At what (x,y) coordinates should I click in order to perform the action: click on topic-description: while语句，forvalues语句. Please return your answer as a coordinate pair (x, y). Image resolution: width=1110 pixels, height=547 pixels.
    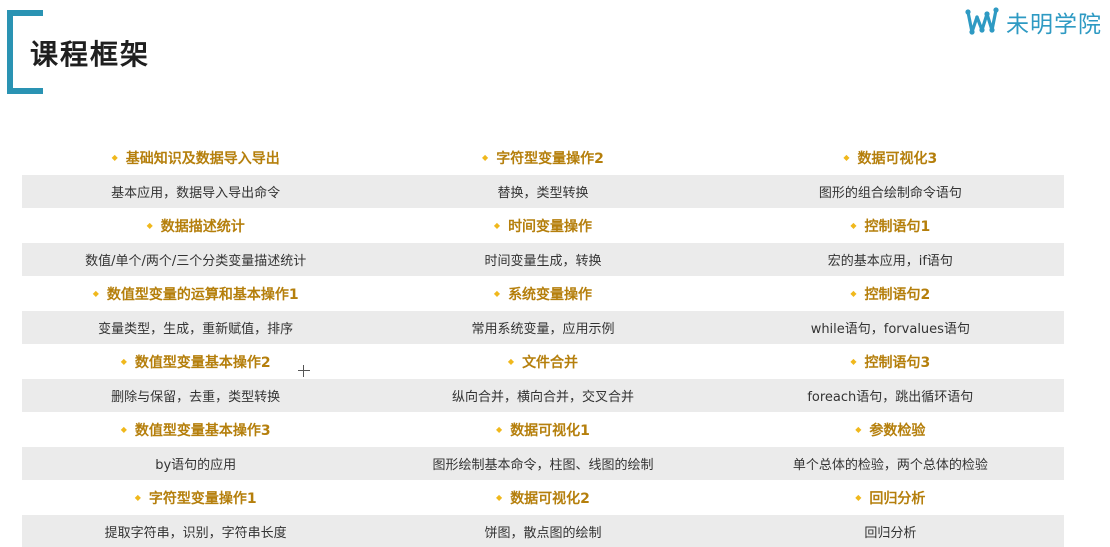
    Looking at the image, I should click on (890, 329).